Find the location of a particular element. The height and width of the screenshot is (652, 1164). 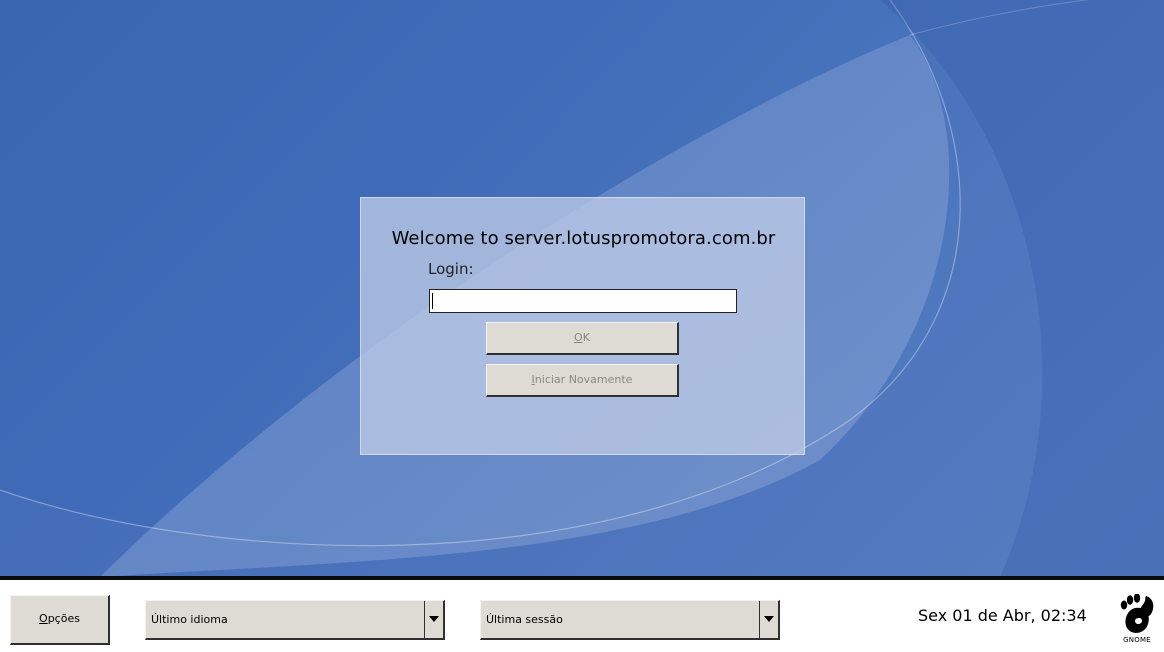

login-label: Login: is located at coordinates (451, 269).